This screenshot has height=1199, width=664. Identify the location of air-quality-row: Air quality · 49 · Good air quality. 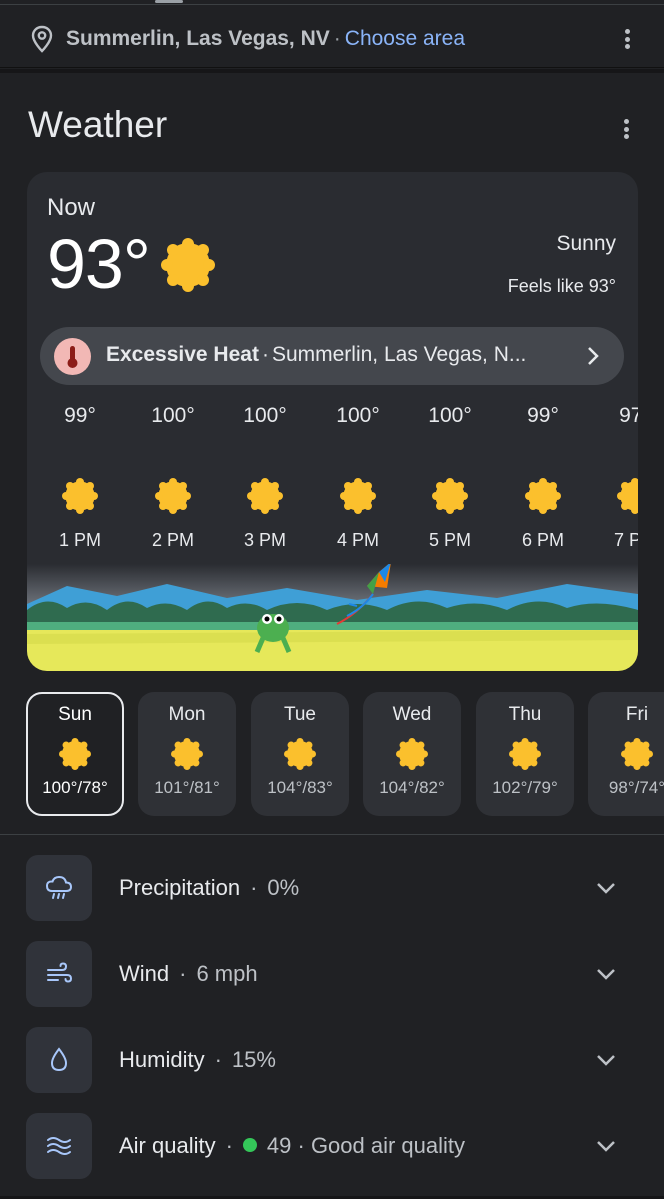
(332, 1146).